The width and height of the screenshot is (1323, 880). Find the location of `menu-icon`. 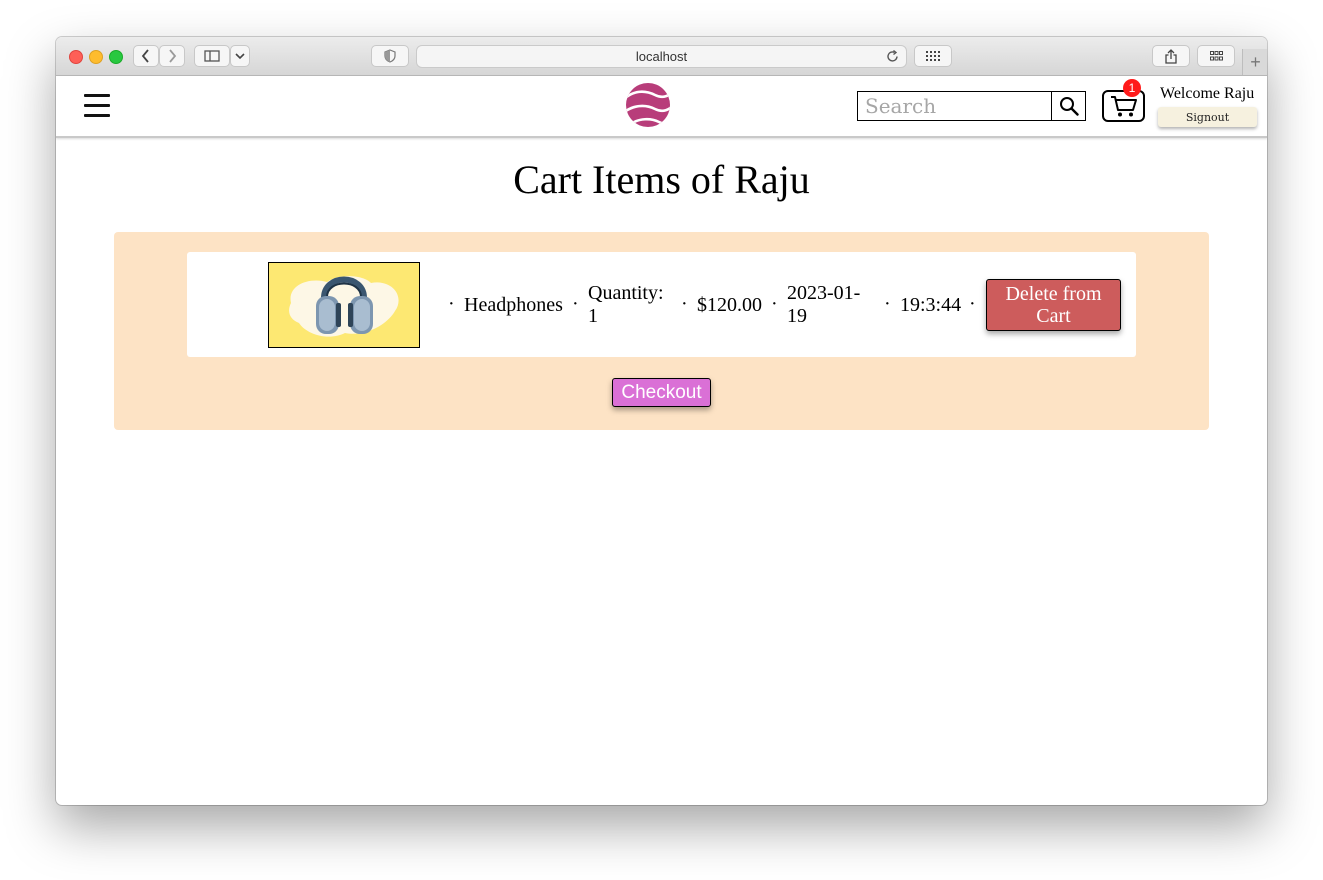

menu-icon is located at coordinates (97, 106).